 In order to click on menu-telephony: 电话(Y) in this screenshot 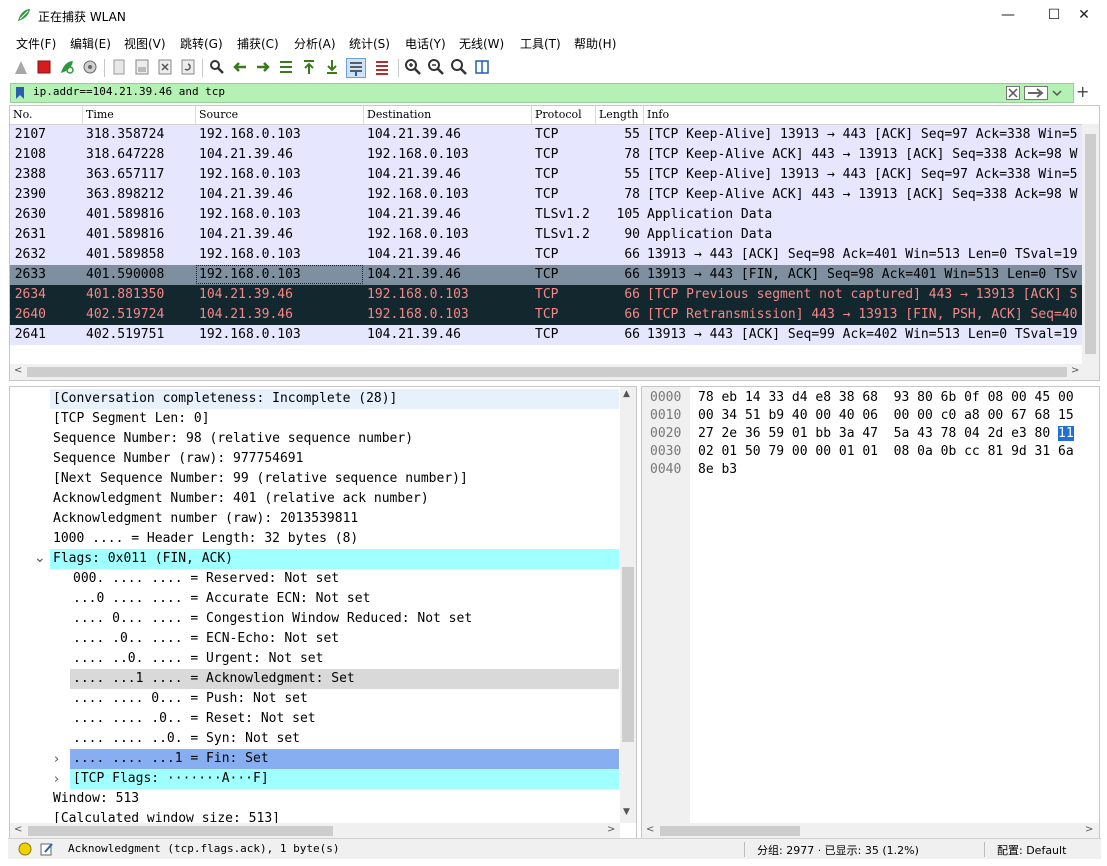, I will do `click(425, 43)`.